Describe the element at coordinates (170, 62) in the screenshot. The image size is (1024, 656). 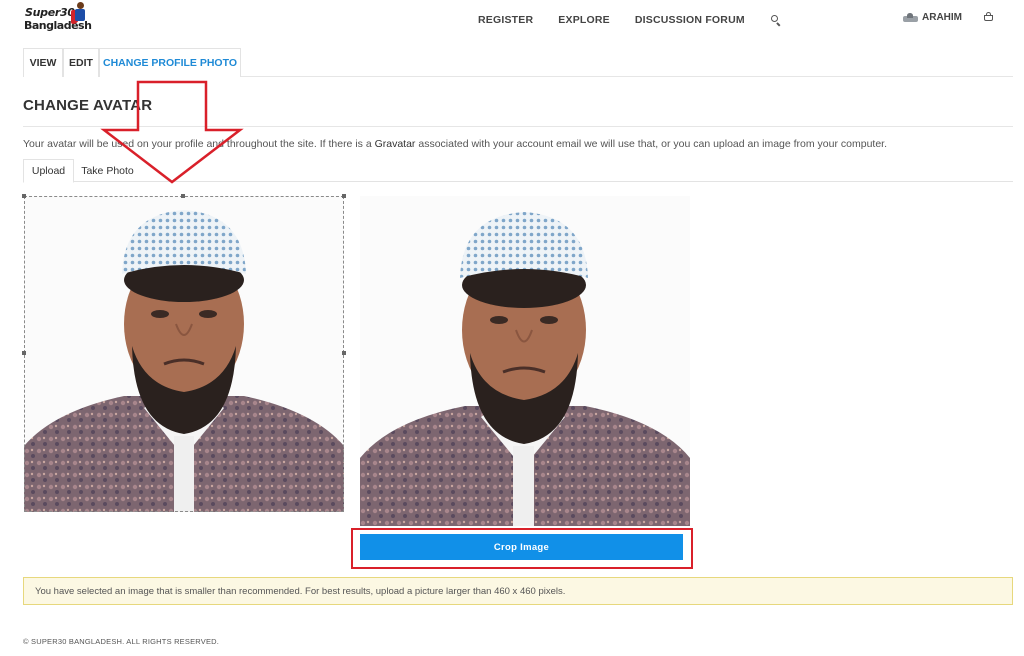
I see `tab-change-profile-photo: CHANGE PROFILE PHOTO` at that location.